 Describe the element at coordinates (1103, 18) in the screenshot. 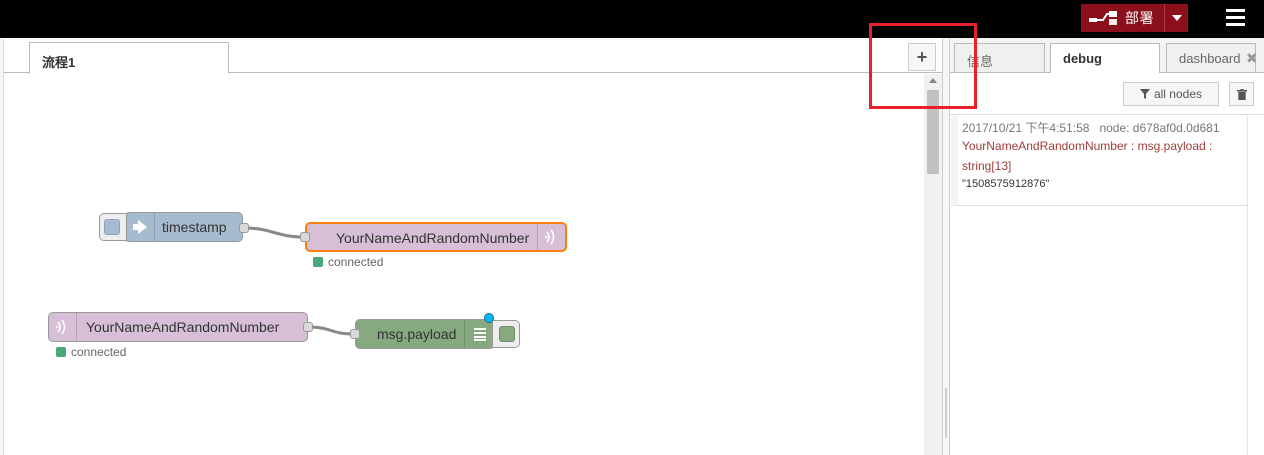

I see `deploy-icon` at that location.